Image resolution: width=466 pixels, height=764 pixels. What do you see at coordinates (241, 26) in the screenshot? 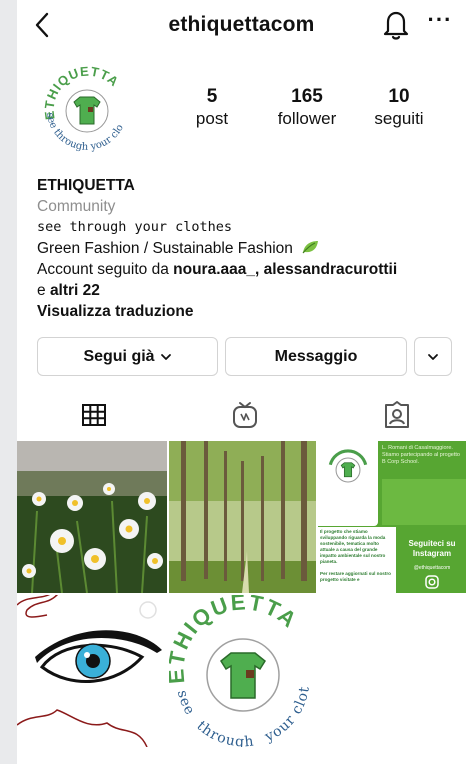
I see `top-bar: ethiquettacom ···` at bounding box center [241, 26].